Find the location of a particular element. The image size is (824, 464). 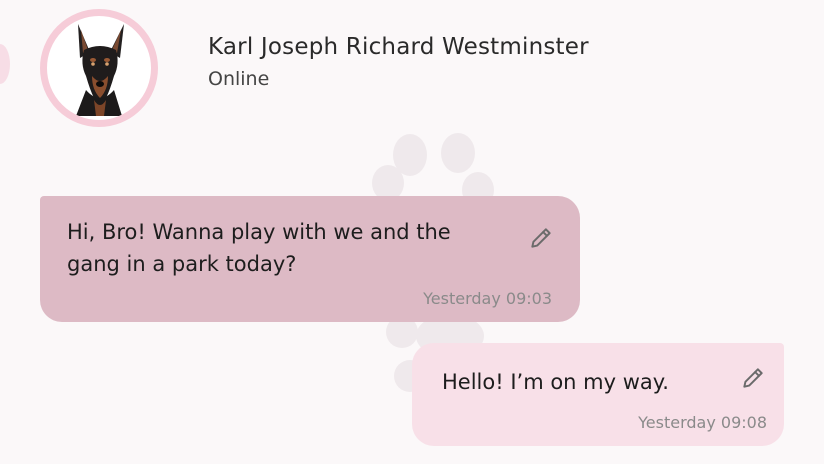

message-text: Hello! I’m on my way. is located at coordinates (555, 382).